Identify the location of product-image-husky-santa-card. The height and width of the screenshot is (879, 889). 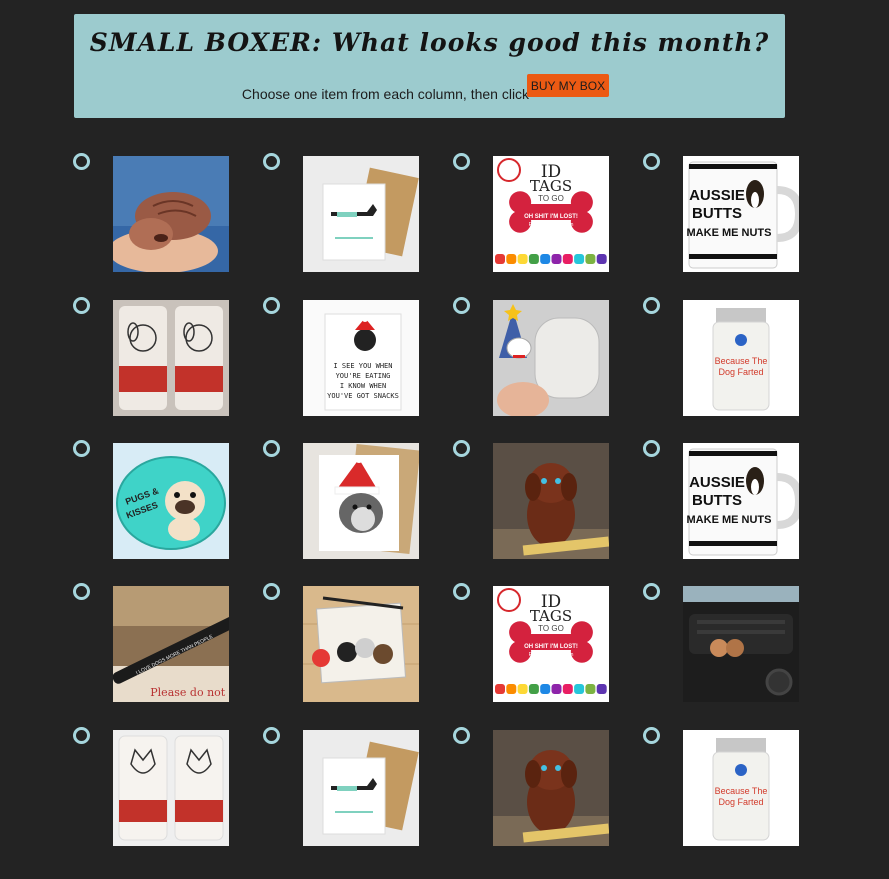
(361, 501).